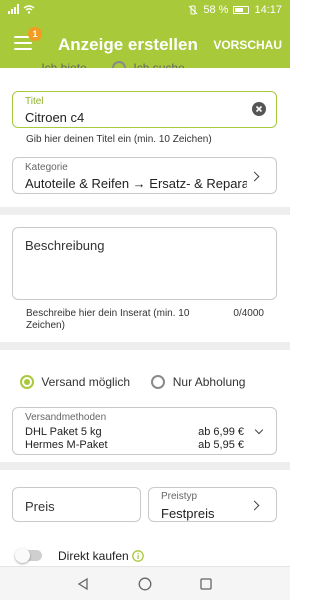 The width and height of the screenshot is (320, 600). I want to click on signal-icon, so click(13, 9).